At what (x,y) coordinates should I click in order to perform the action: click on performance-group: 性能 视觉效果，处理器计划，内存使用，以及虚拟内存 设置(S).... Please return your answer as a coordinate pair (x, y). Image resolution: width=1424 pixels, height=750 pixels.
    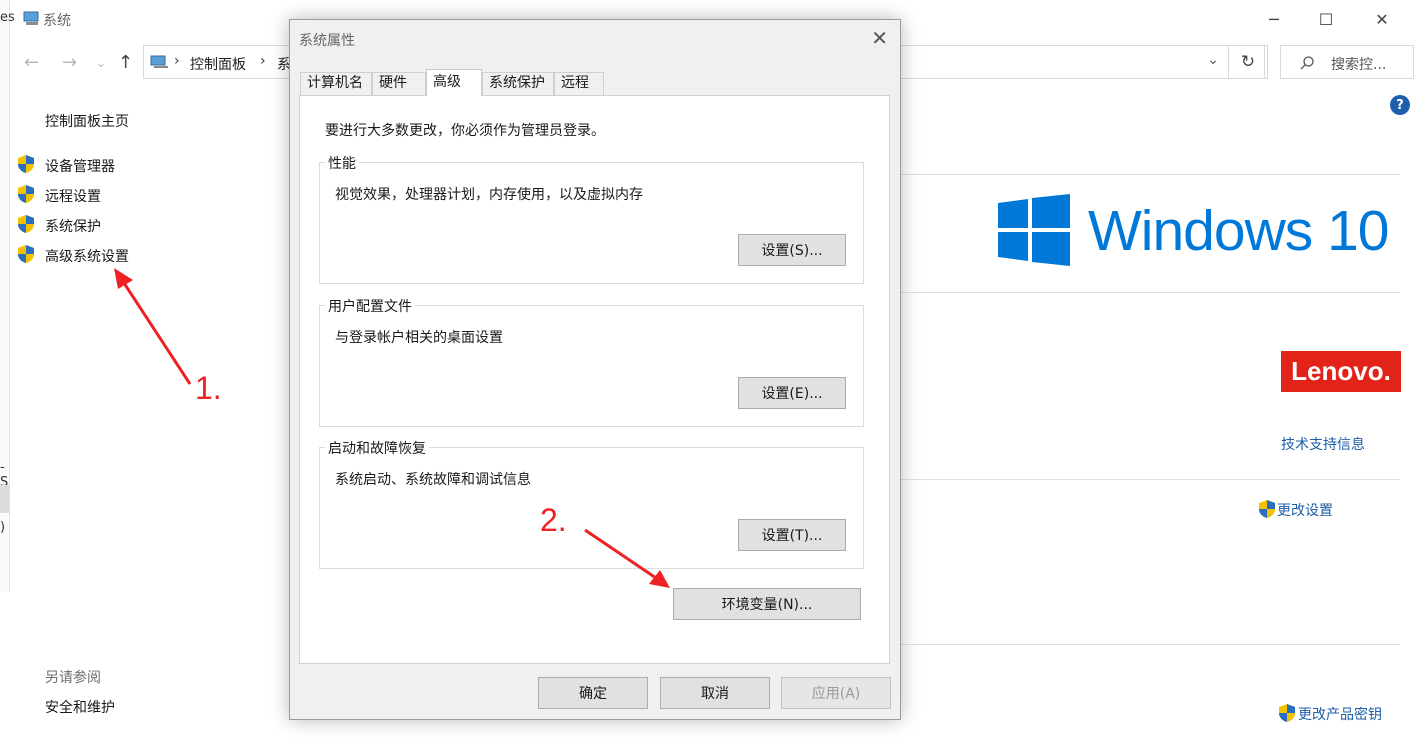
    Looking at the image, I should click on (591, 218).